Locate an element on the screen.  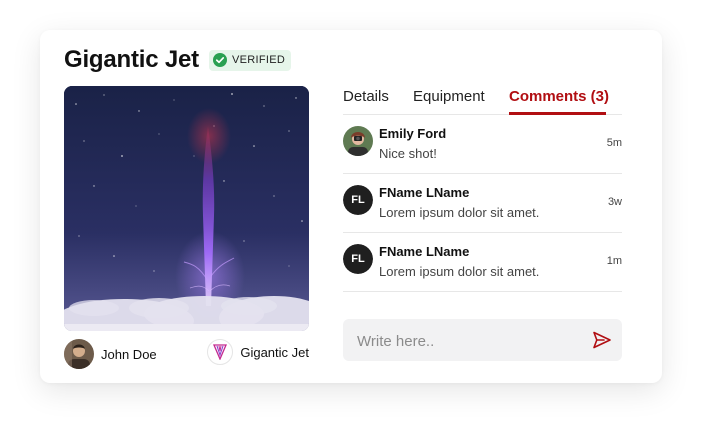
category-chip: Gigantic Jet is located at coordinates (258, 352).